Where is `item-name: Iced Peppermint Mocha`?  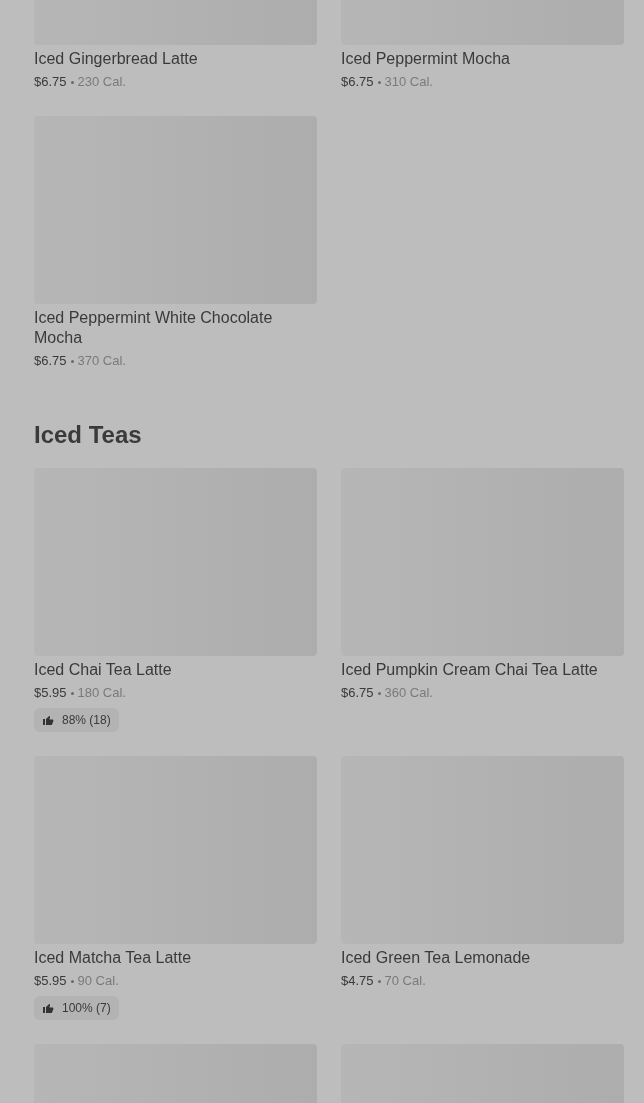
item-name: Iced Peppermint Mocha is located at coordinates (426, 59).